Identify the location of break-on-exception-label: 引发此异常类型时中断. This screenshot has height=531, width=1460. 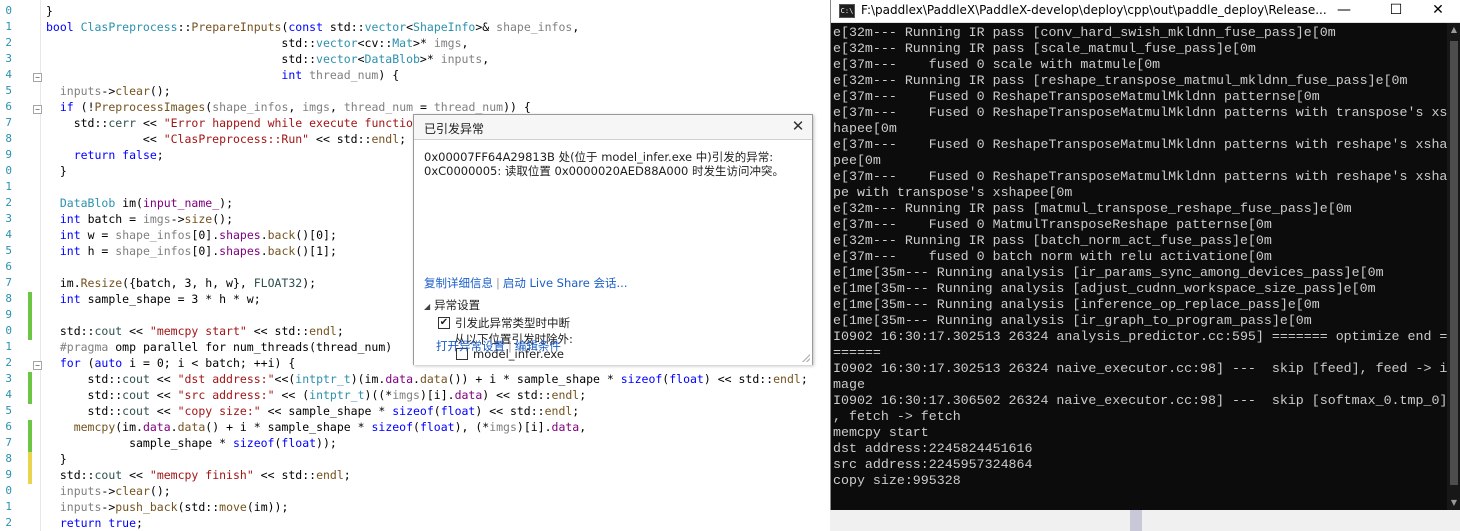
(512, 323).